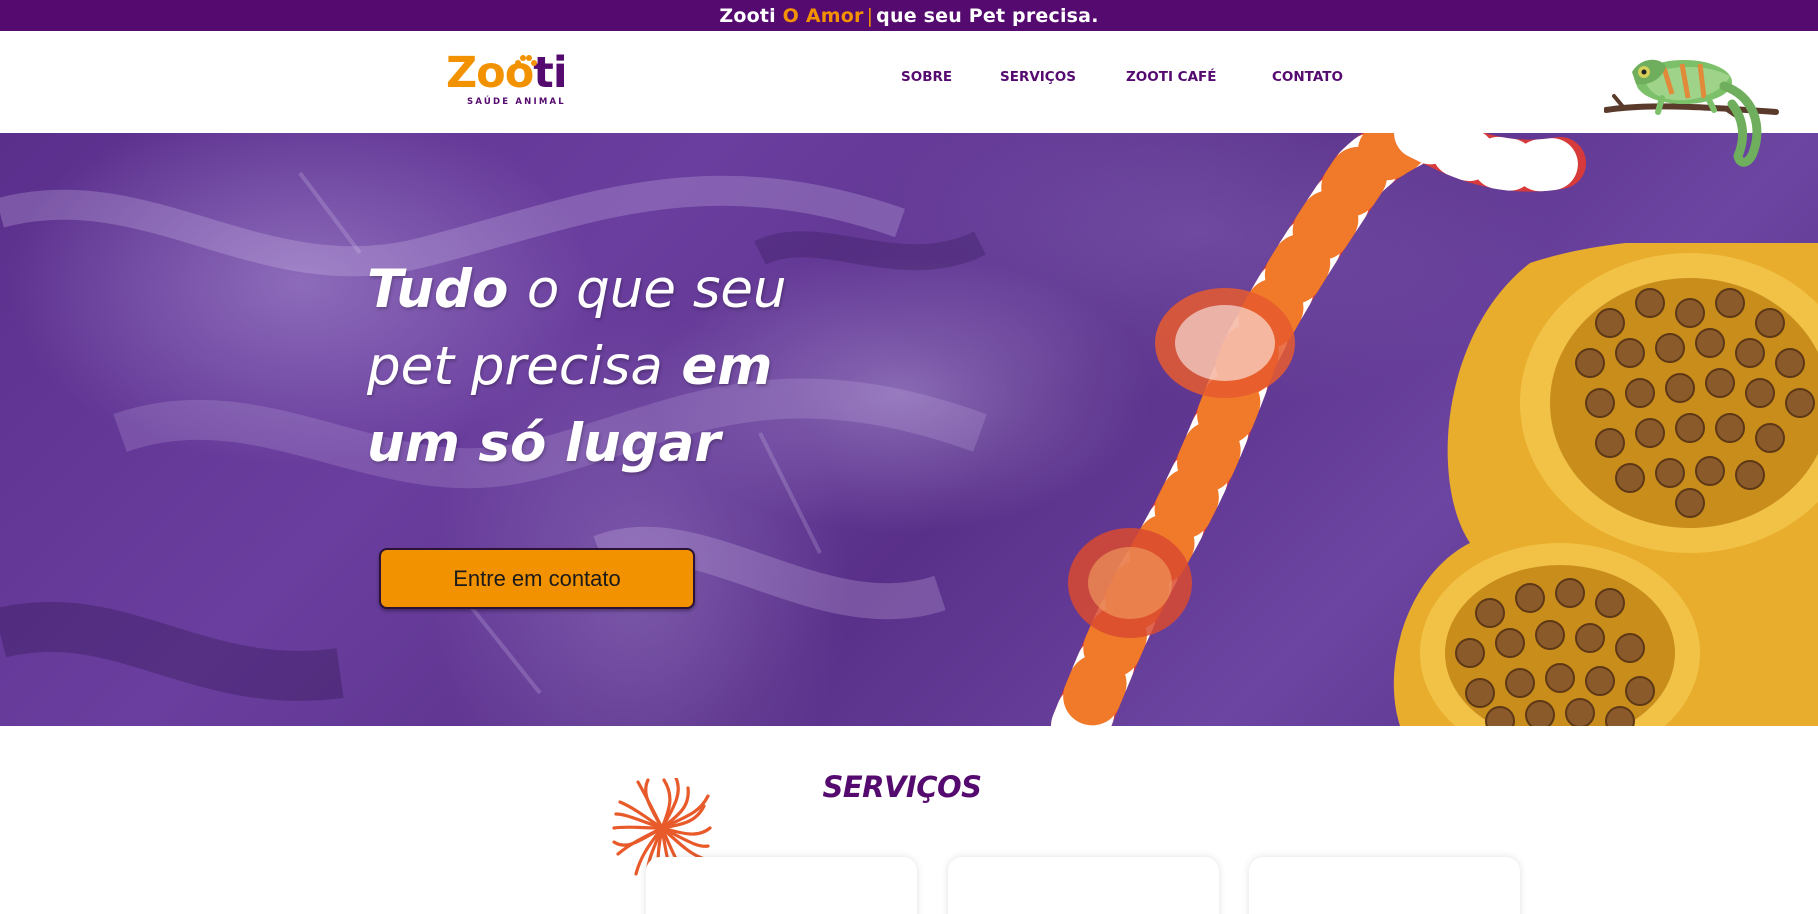  I want to click on announcement-brand: Zooti, so click(747, 15).